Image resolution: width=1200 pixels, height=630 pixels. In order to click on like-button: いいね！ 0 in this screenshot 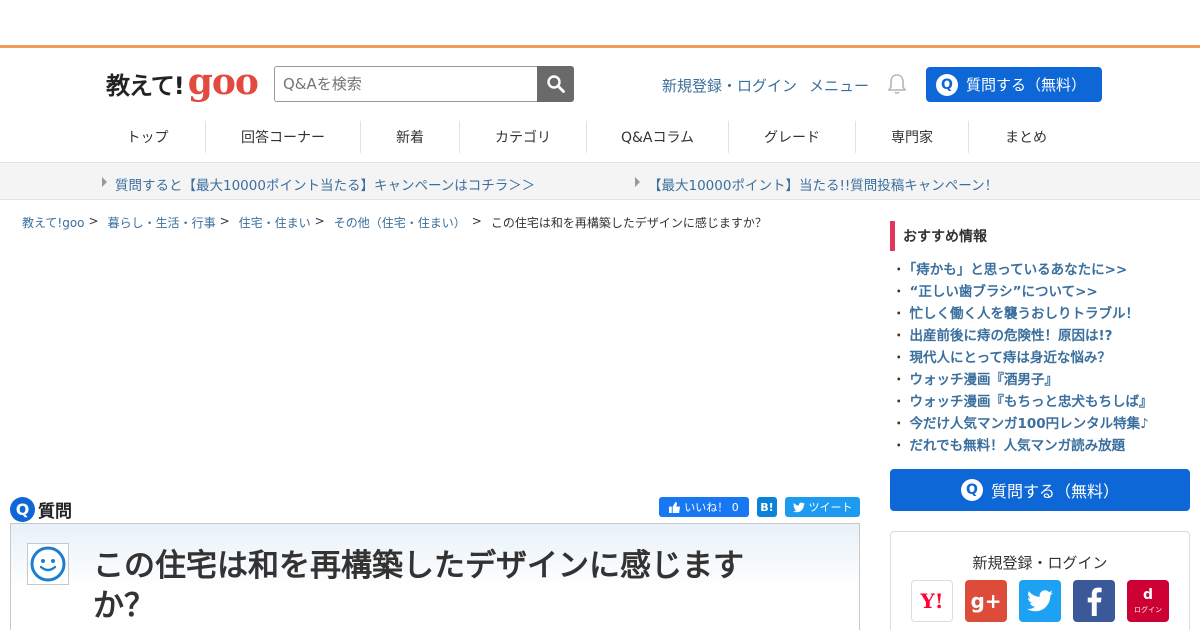, I will do `click(704, 507)`.